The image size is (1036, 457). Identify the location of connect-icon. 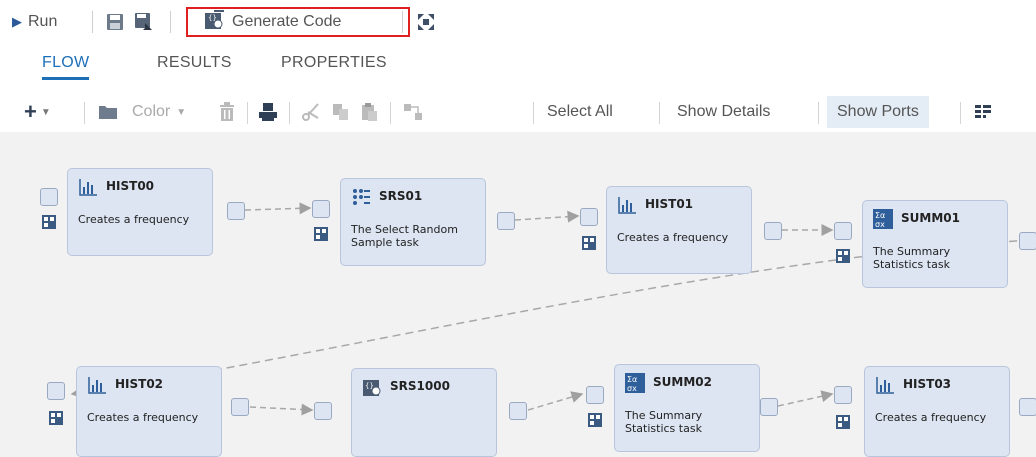
(413, 112).